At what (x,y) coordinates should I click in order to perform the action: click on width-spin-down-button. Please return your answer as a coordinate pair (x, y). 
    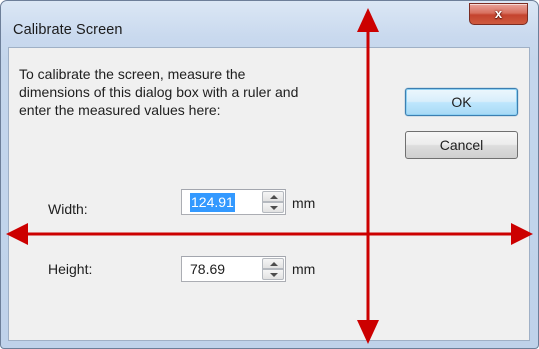
    Looking at the image, I should click on (273, 207).